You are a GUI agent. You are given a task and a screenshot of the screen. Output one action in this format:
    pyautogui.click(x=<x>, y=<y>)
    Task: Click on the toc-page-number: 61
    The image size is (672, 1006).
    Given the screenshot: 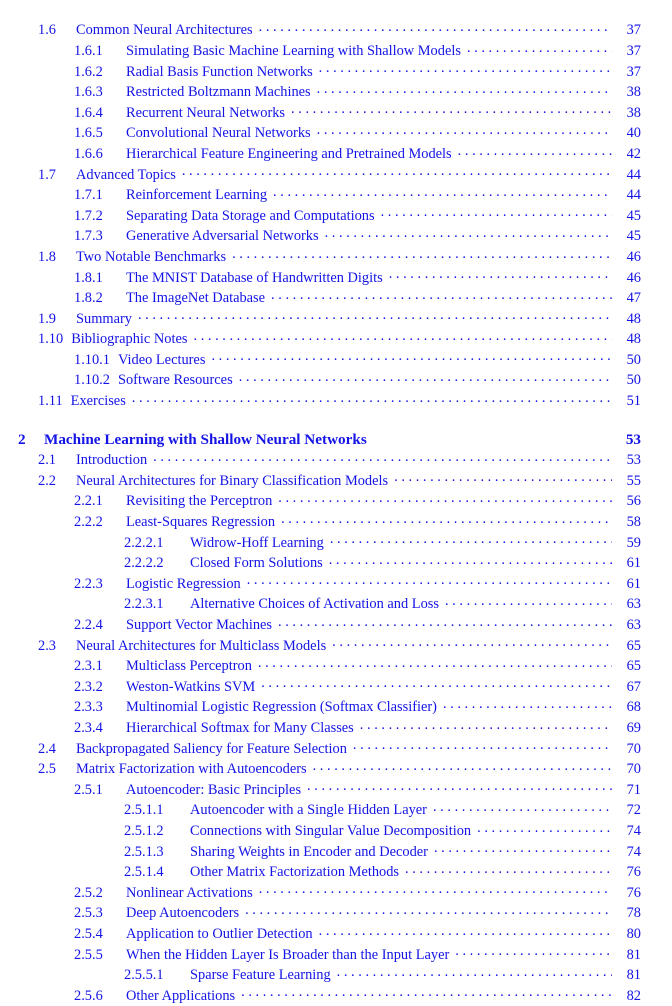 What is the action you would take?
    pyautogui.click(x=633, y=583)
    